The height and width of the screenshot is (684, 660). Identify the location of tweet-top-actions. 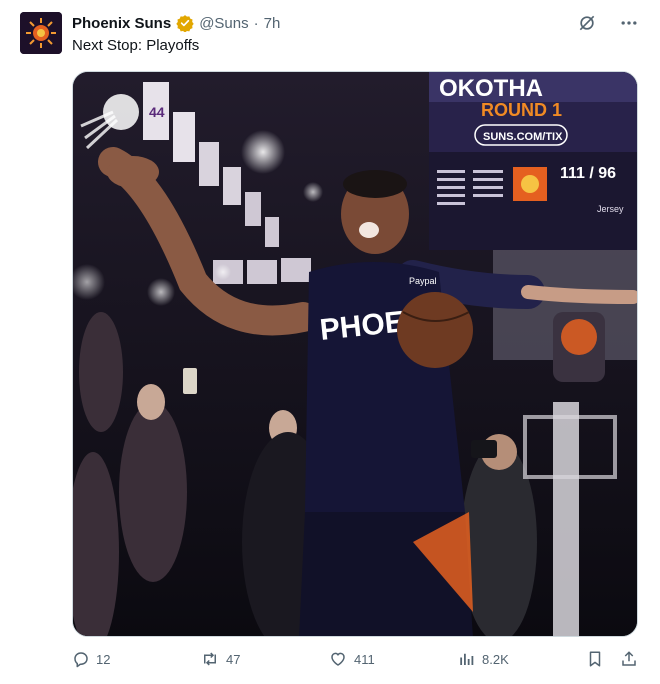
(608, 23).